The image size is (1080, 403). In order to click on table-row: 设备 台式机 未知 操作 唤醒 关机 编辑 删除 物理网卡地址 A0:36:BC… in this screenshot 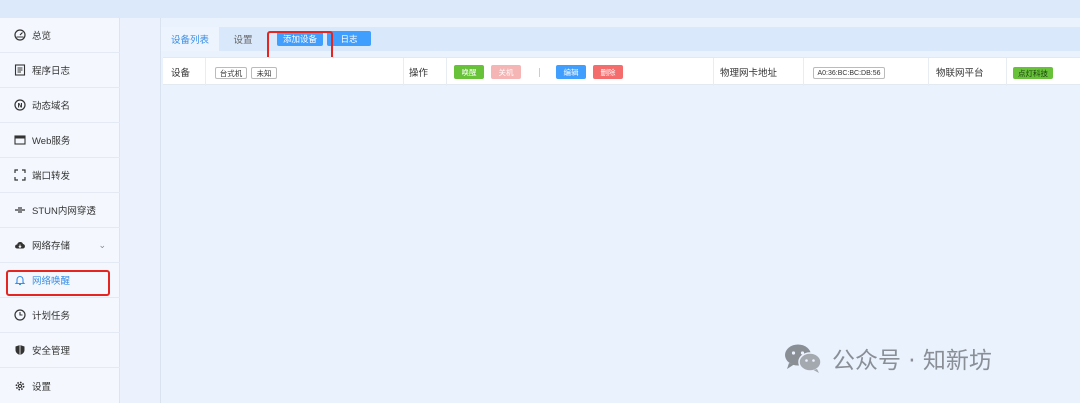, I will do `click(621, 71)`.